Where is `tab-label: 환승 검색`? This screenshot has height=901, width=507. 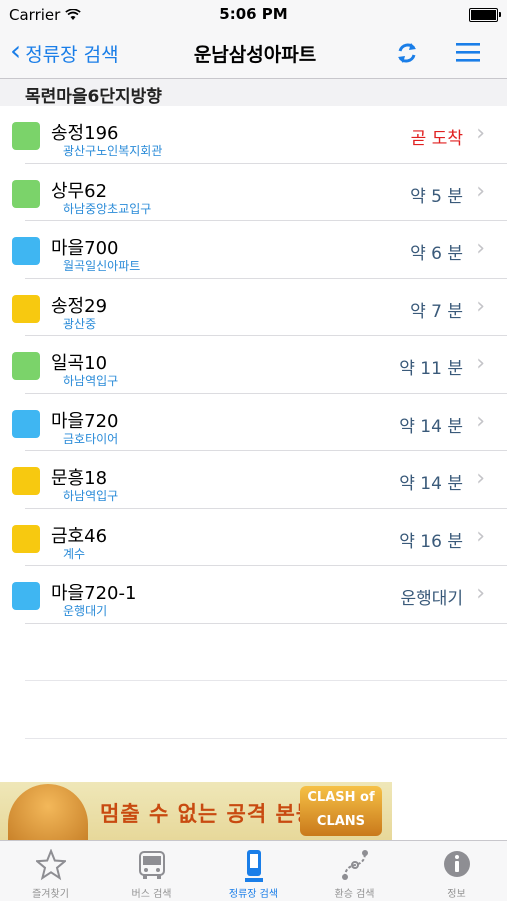
tab-label: 환승 검색 is located at coordinates (354, 894).